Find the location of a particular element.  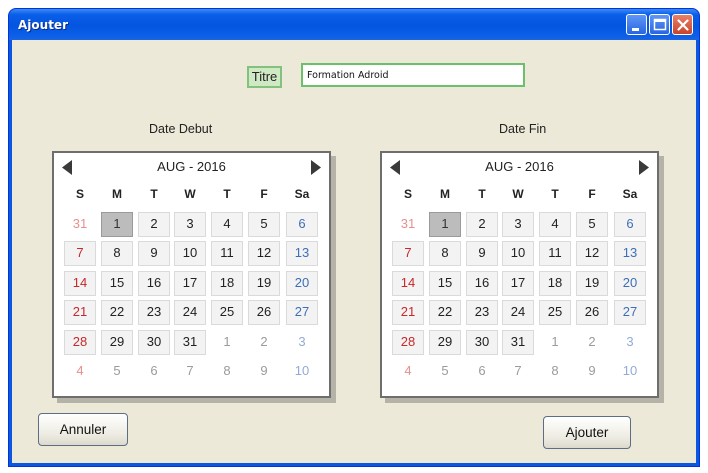

close-button is located at coordinates (682, 24).